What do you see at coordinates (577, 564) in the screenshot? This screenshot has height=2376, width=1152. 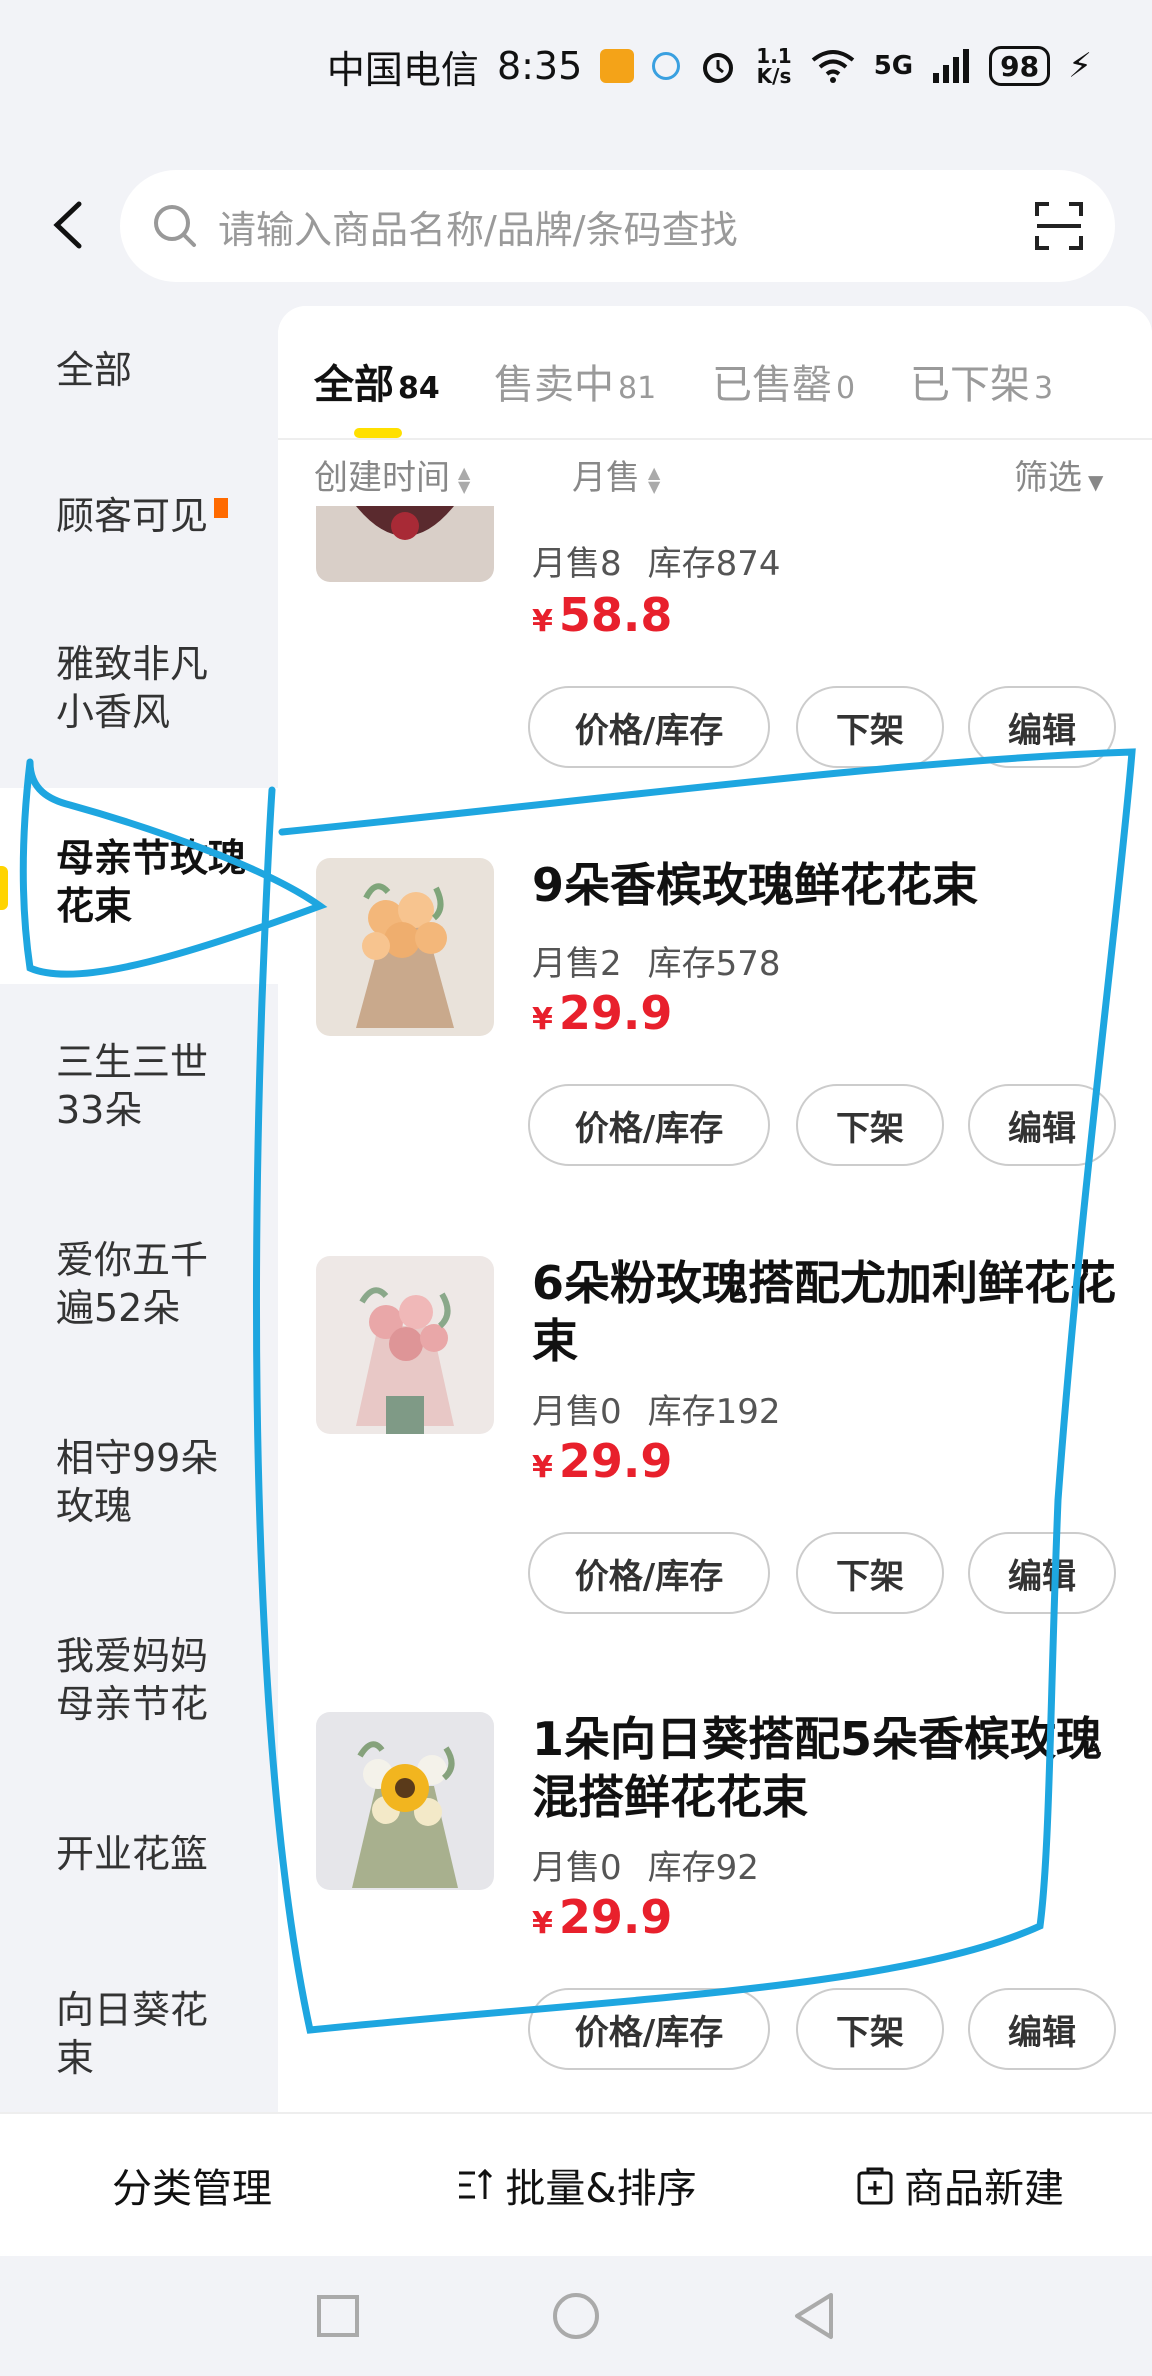 I see `monthly-sales: 月售8` at bounding box center [577, 564].